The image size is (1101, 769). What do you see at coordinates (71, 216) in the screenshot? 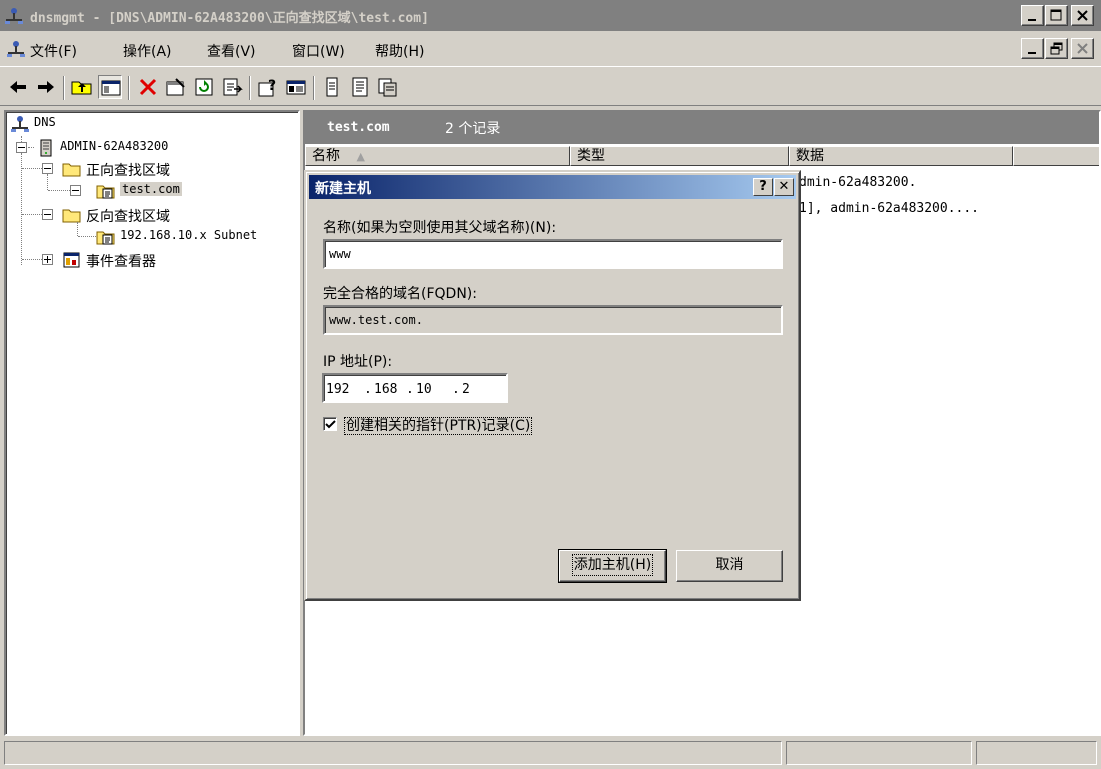
I see `folder-icon` at bounding box center [71, 216].